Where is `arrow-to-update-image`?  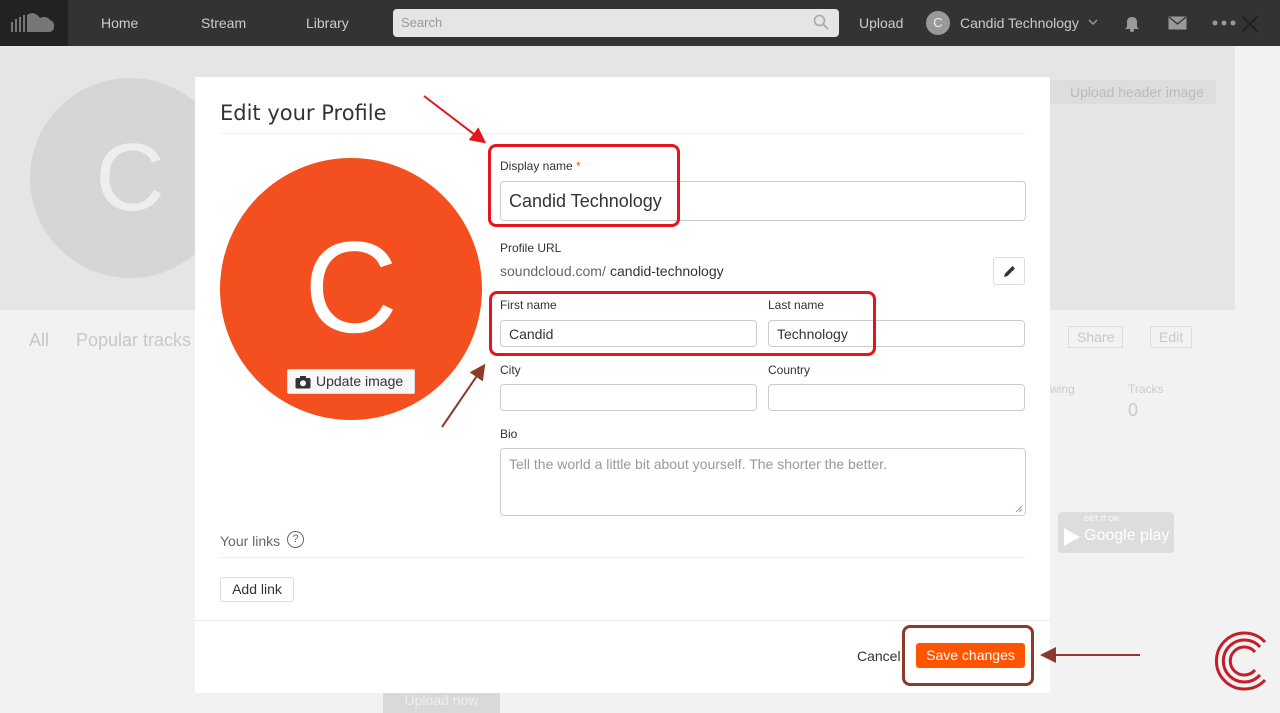
arrow-to-update-image is located at coordinates (463, 395).